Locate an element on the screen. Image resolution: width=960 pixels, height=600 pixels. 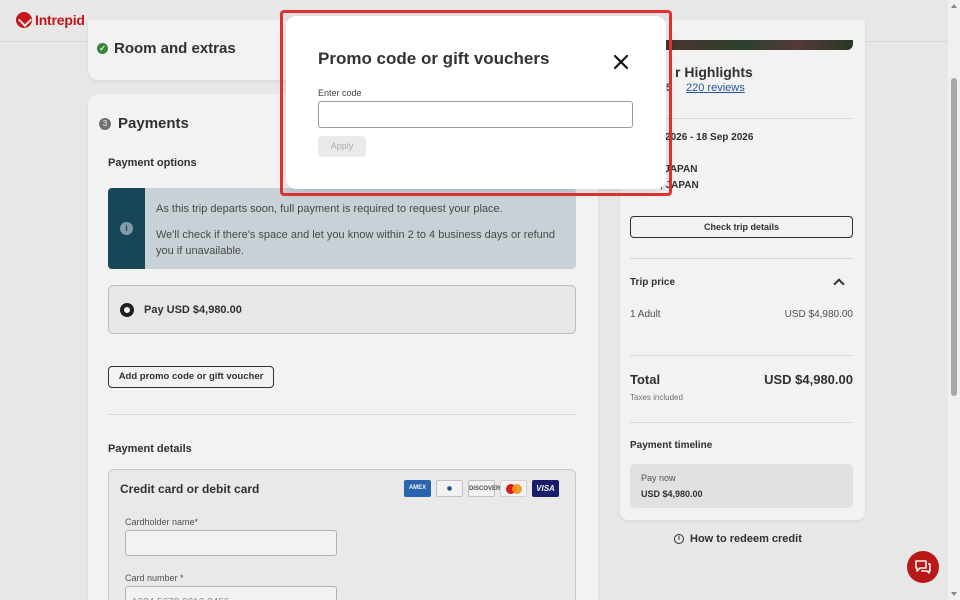
apply-button: Apply is located at coordinates (342, 146).